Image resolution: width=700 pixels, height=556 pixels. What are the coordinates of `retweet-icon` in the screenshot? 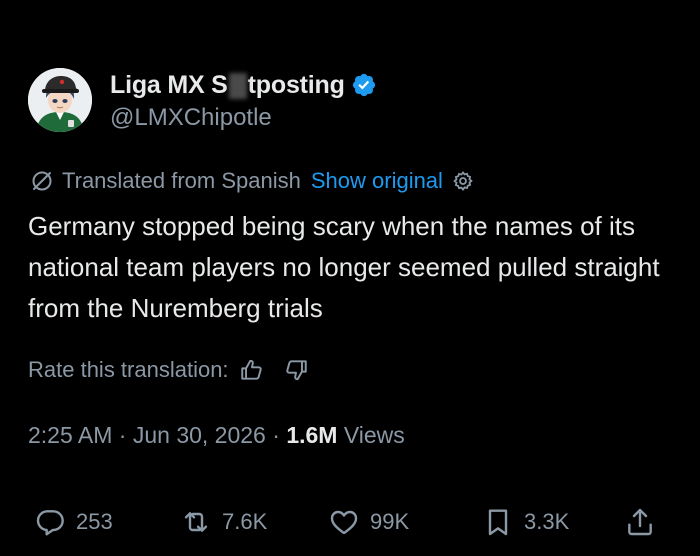 It's located at (196, 522).